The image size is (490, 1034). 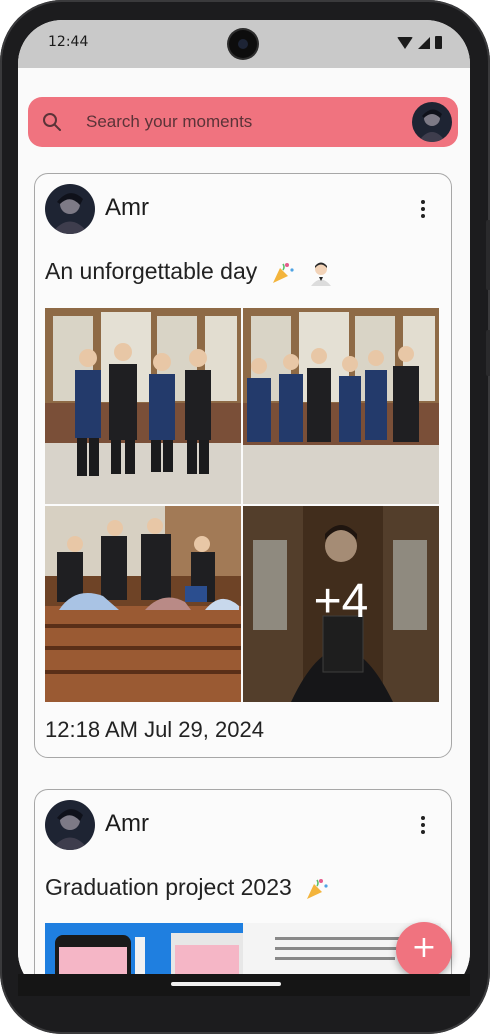 I want to click on profile-avatar, so click(x=432, y=122).